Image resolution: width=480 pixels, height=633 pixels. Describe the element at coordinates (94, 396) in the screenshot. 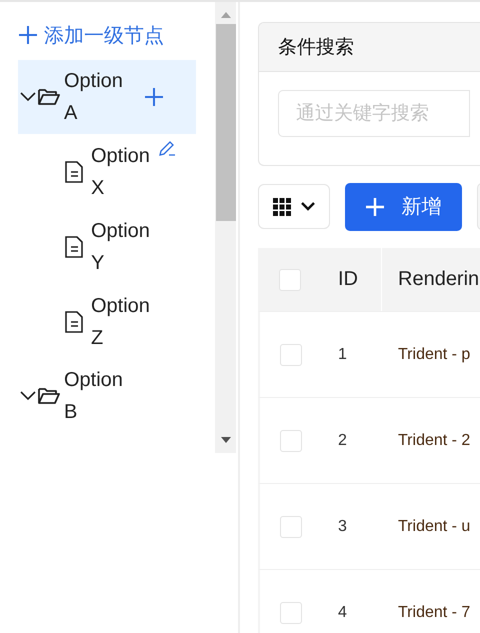

I see `node-label: Option B` at that location.